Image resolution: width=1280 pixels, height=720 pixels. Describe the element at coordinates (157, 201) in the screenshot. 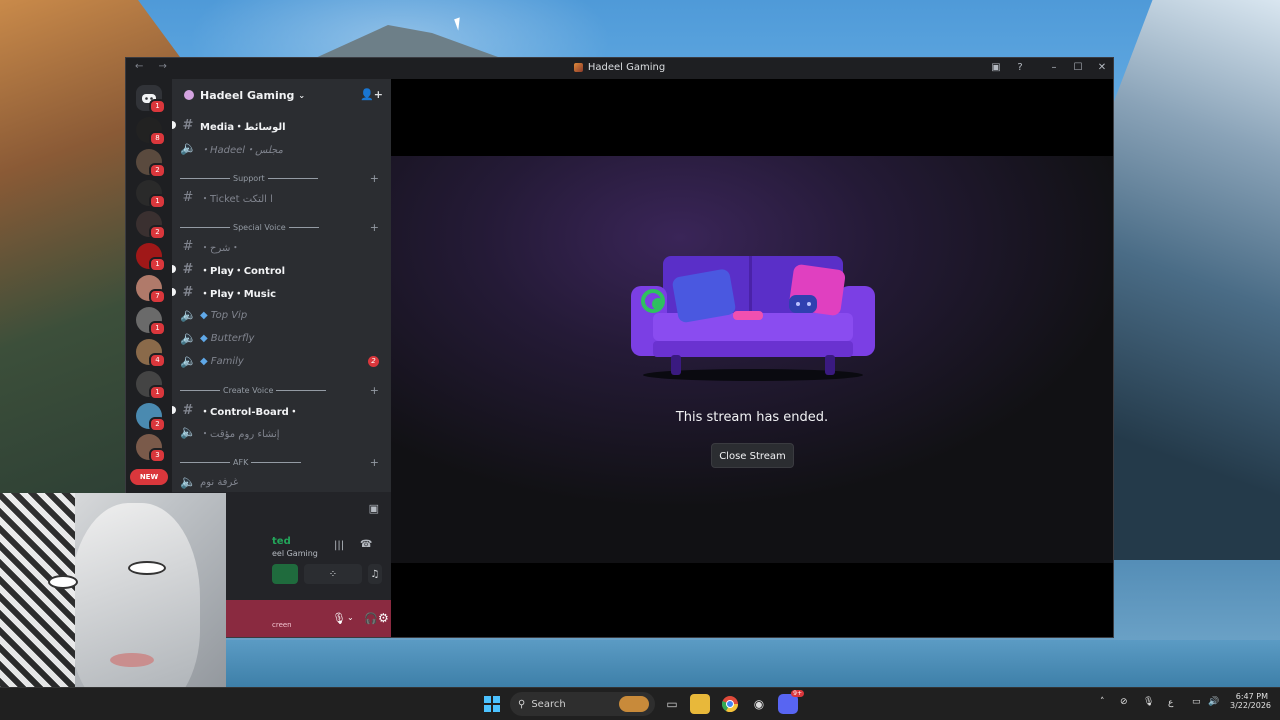

I see `mention-badge: 1` at that location.